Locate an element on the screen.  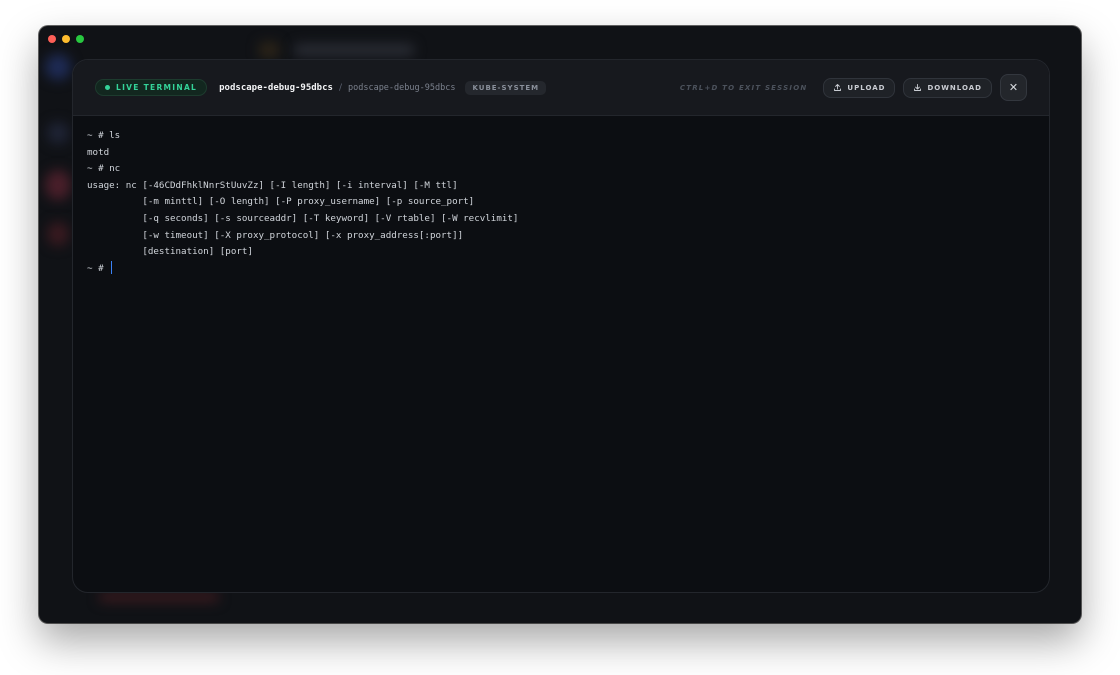
close-icon: ✕ is located at coordinates (1013, 87).